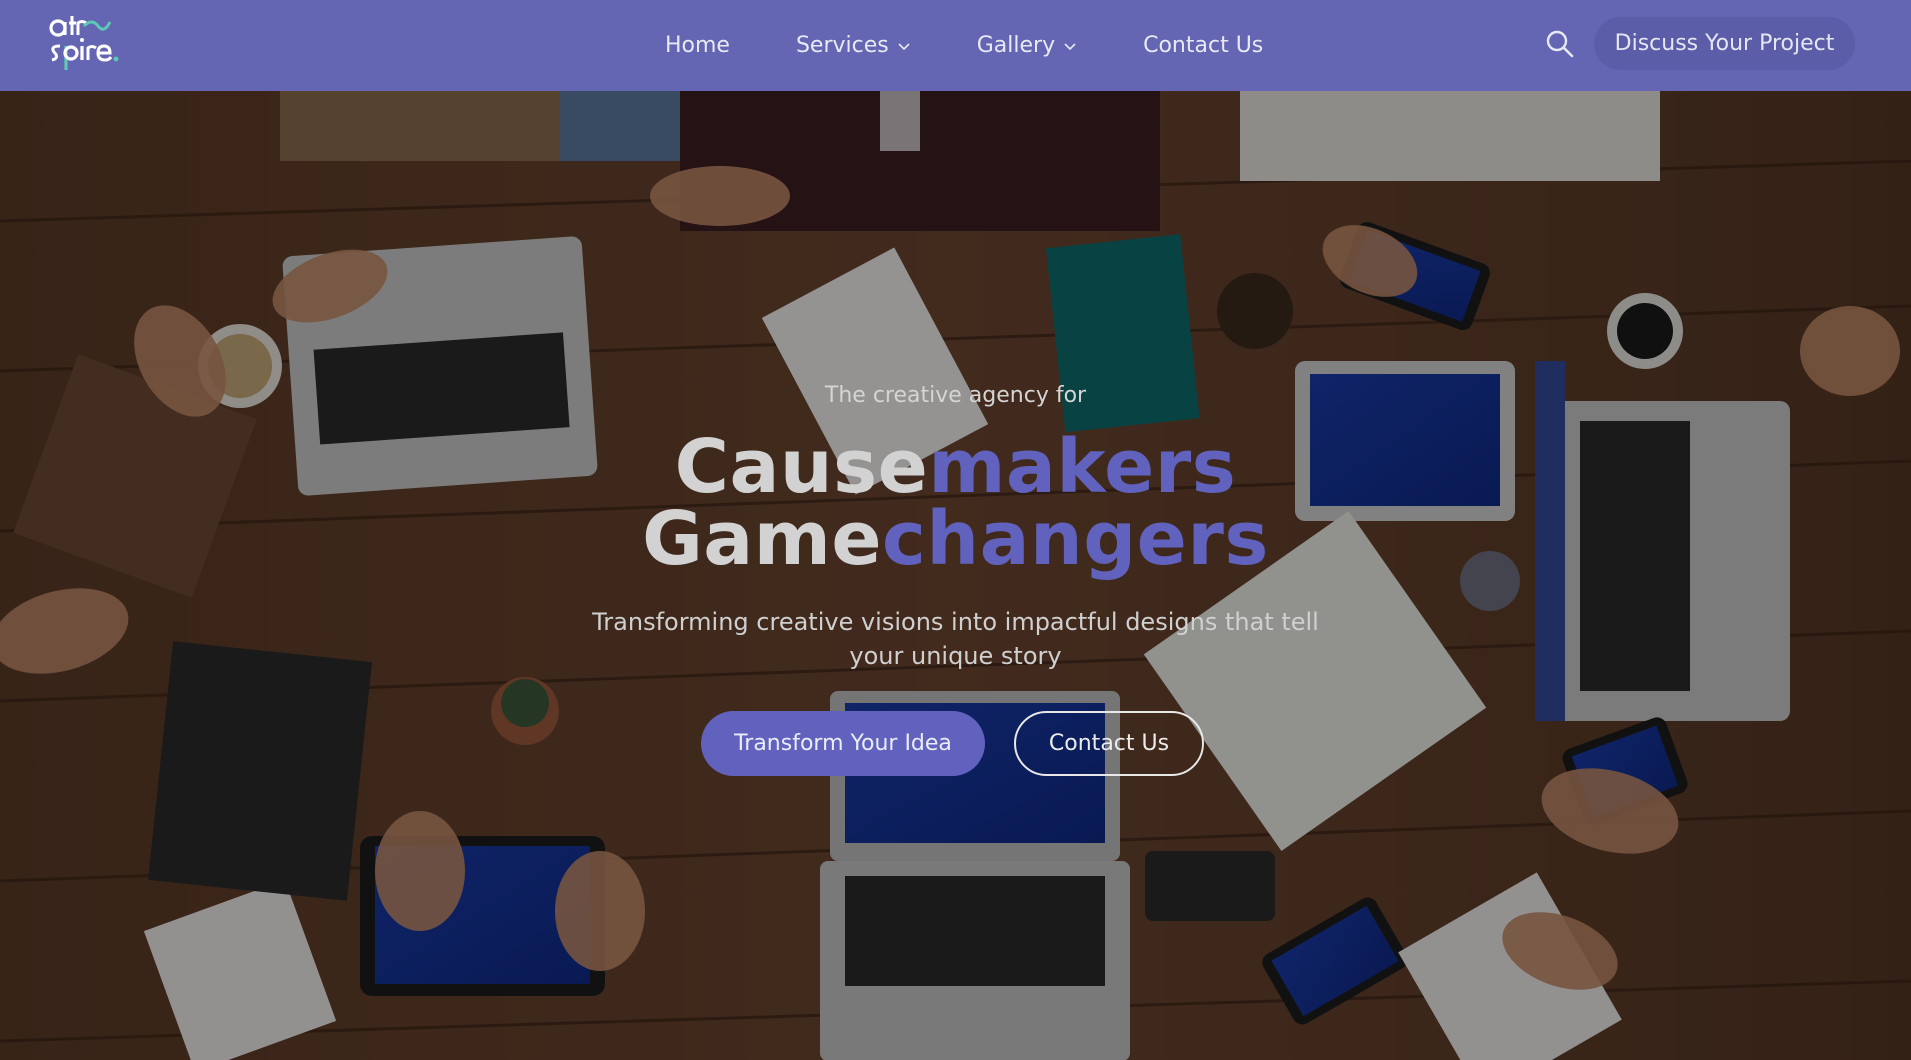 The width and height of the screenshot is (1911, 1060). I want to click on hero-contact-us-label: Contact Us, so click(1109, 743).